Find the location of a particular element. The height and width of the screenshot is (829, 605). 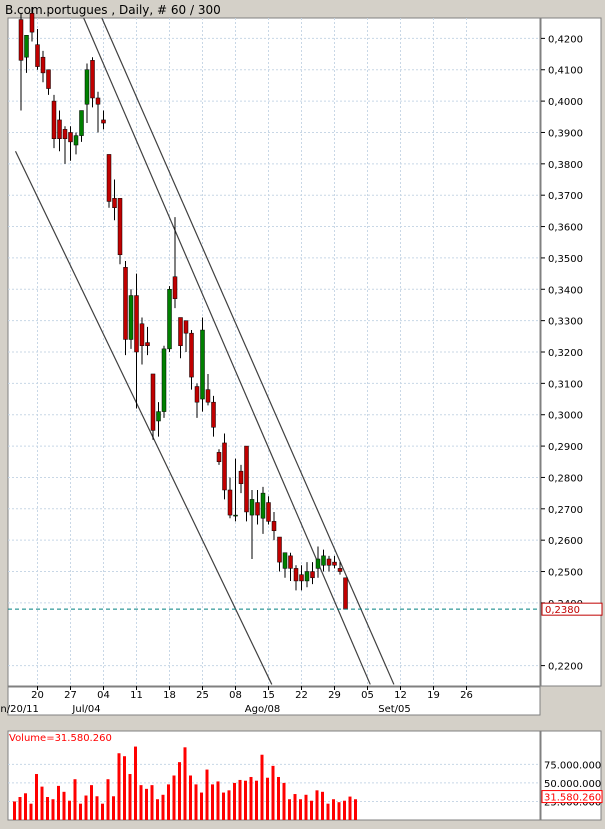

x-tick-label: 25 is located at coordinates (202, 695).